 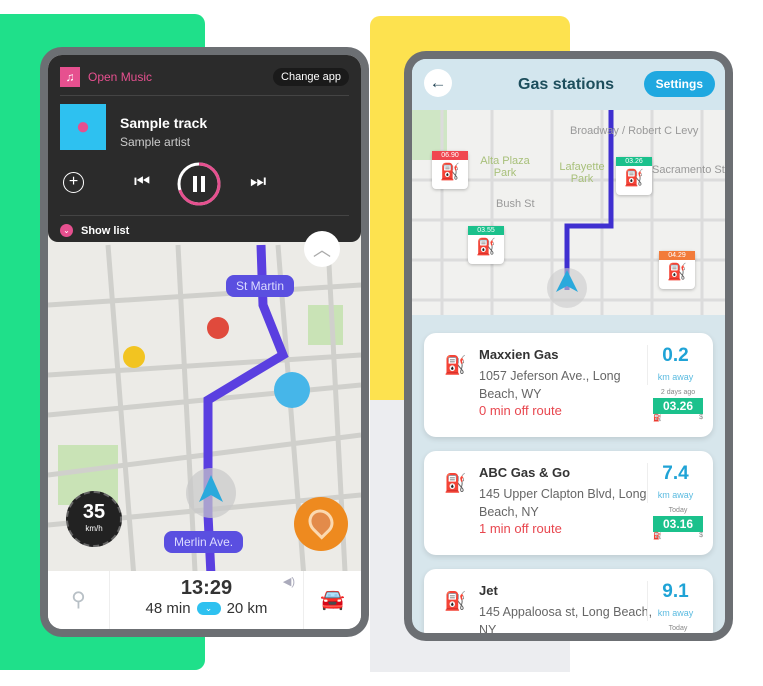 I want to click on gas-price-marker: 03.26 ⛽, so click(x=634, y=176).